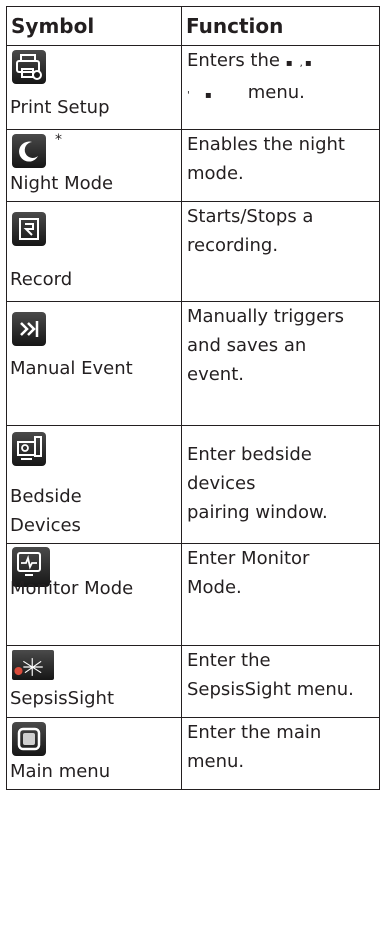 This screenshot has height=936, width=382. What do you see at coordinates (41, 279) in the screenshot?
I see `symbol-label: Record` at bounding box center [41, 279].